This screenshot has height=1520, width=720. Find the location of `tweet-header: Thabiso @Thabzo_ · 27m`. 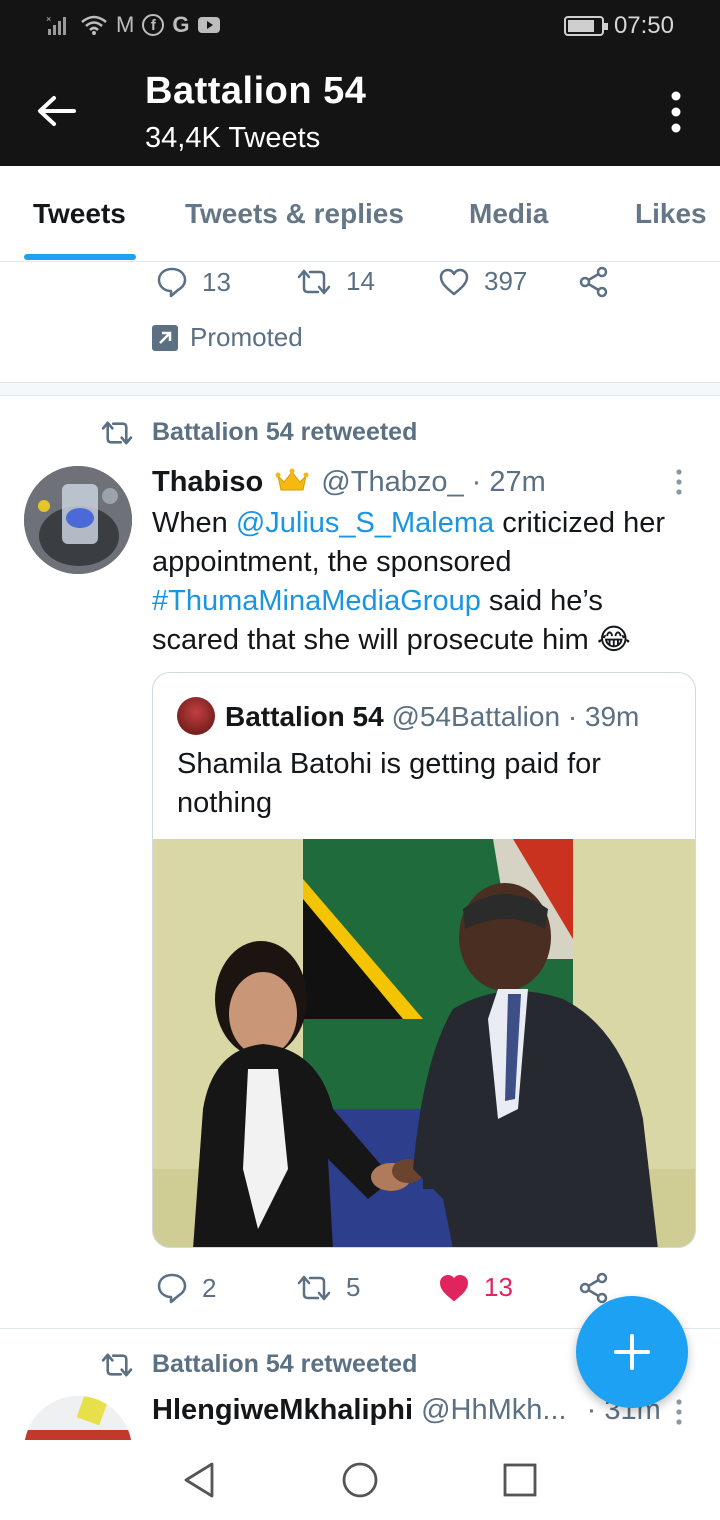

tweet-header: Thabiso @Thabzo_ · 27m is located at coordinates (349, 482).